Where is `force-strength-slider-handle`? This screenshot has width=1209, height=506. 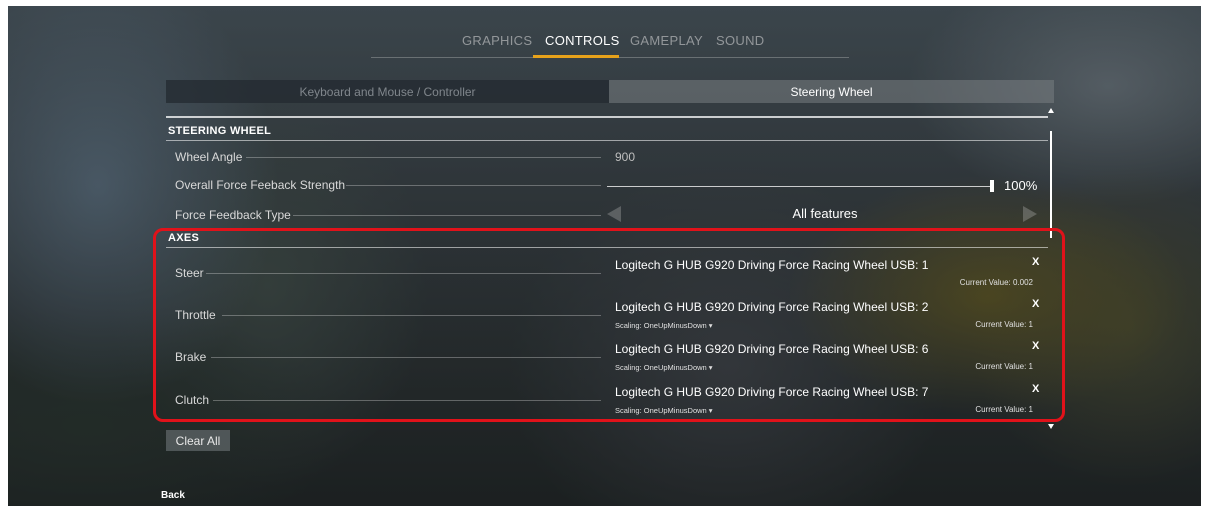
force-strength-slider-handle is located at coordinates (992, 186).